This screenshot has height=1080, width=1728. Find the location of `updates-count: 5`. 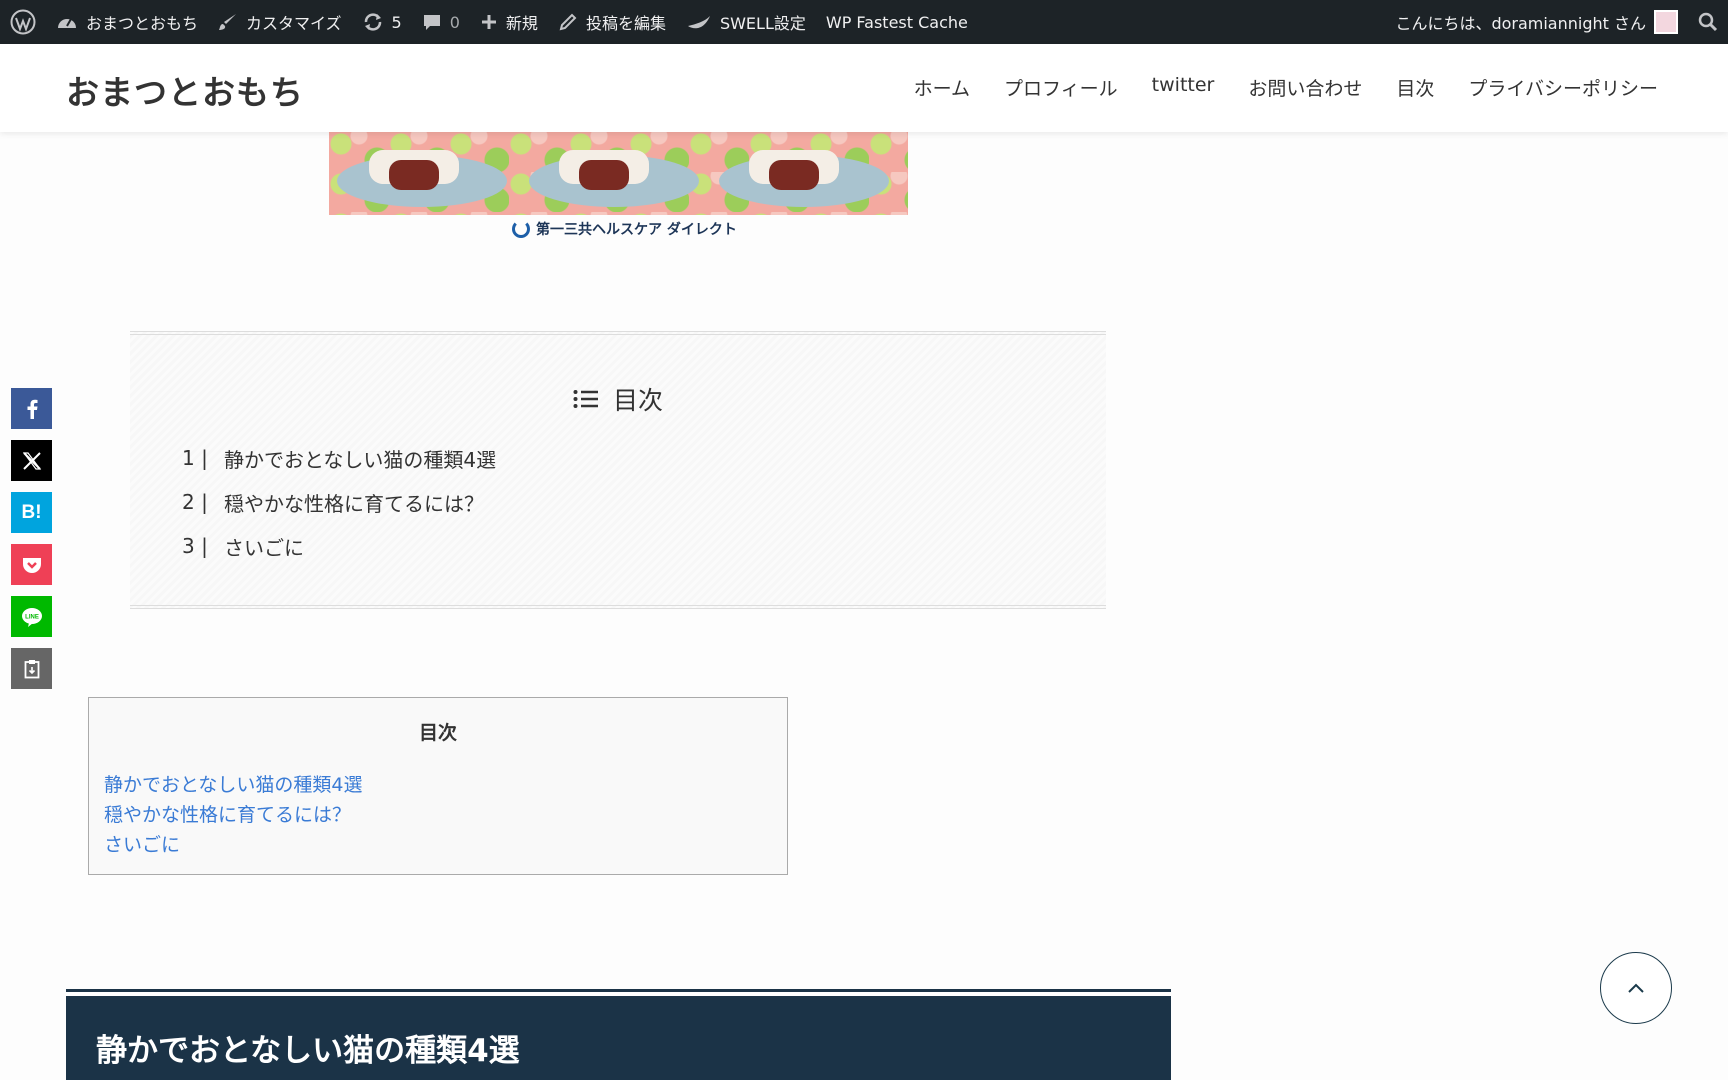

updates-count: 5 is located at coordinates (396, 22).